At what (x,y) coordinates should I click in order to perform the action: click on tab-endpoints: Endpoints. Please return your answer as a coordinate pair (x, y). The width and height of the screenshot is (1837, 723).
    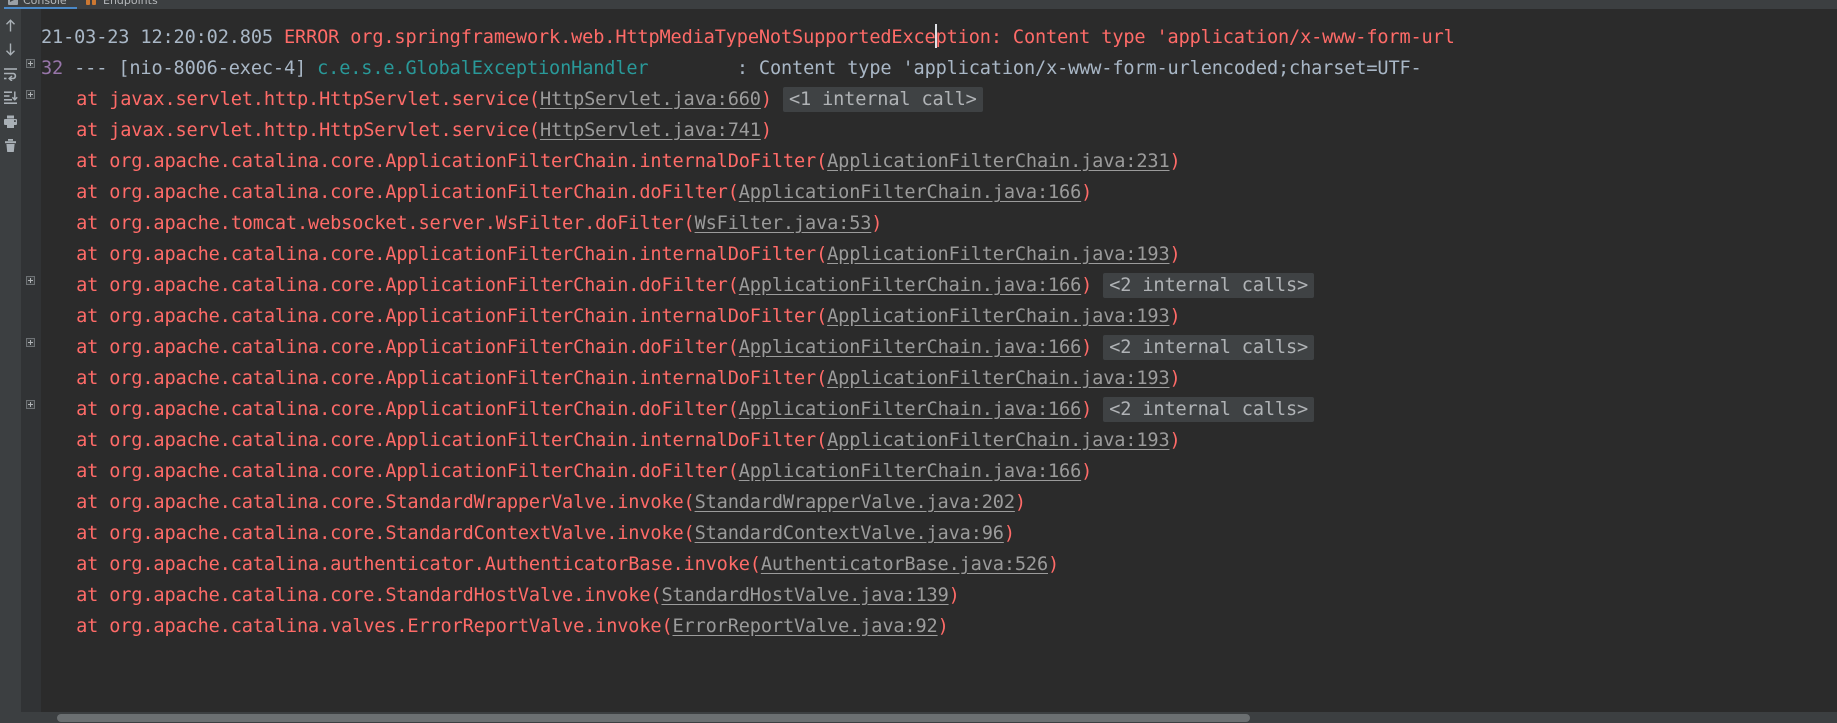
    Looking at the image, I should click on (122, 4).